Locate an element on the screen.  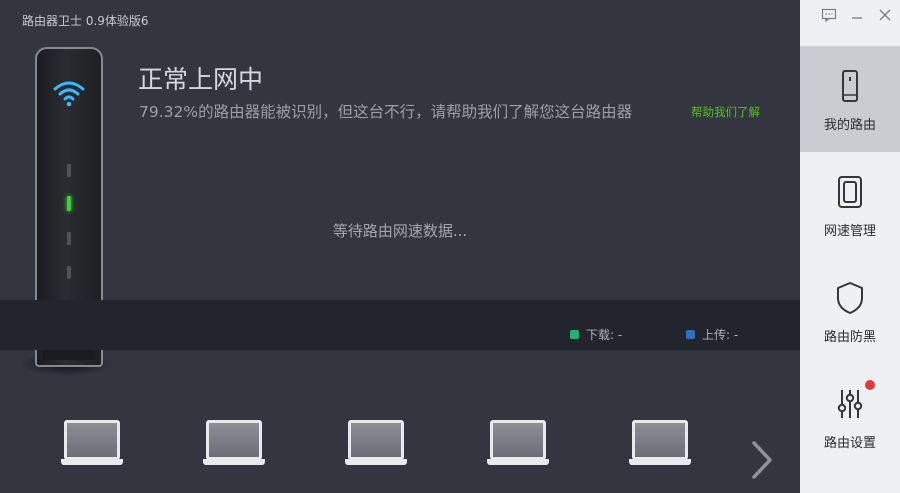
sidebar-item-label: 我的路由 is located at coordinates (849, 125).